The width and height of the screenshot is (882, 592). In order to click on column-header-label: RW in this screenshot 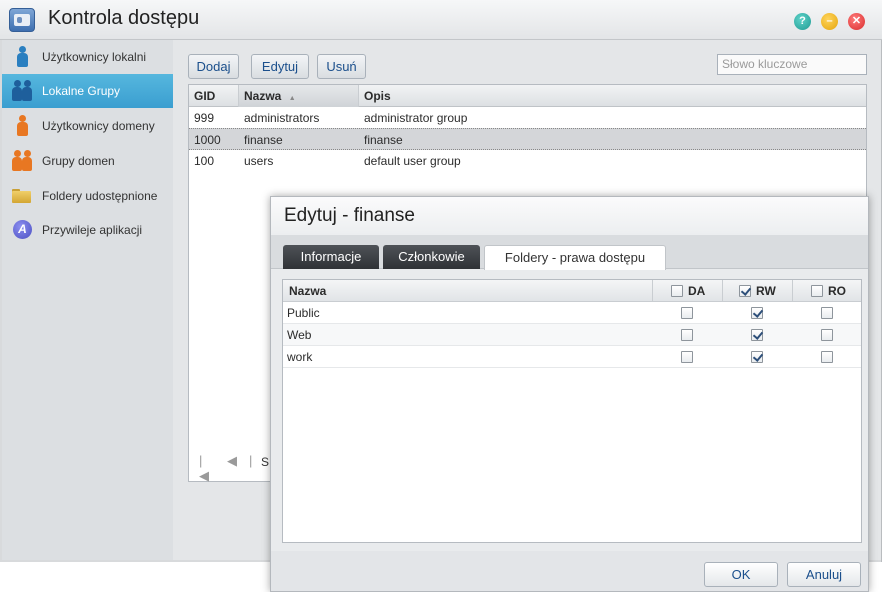, I will do `click(766, 291)`.